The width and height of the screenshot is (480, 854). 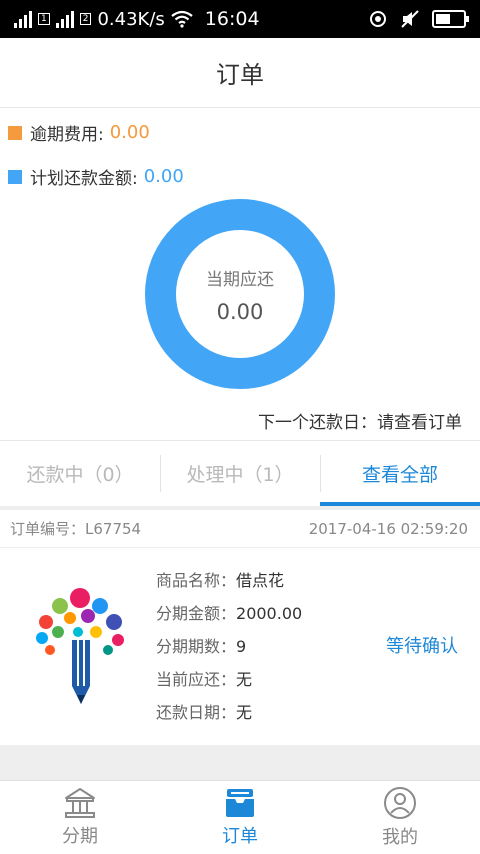 I want to click on detail-amount: 分期金额：2000.00, so click(x=229, y=613).